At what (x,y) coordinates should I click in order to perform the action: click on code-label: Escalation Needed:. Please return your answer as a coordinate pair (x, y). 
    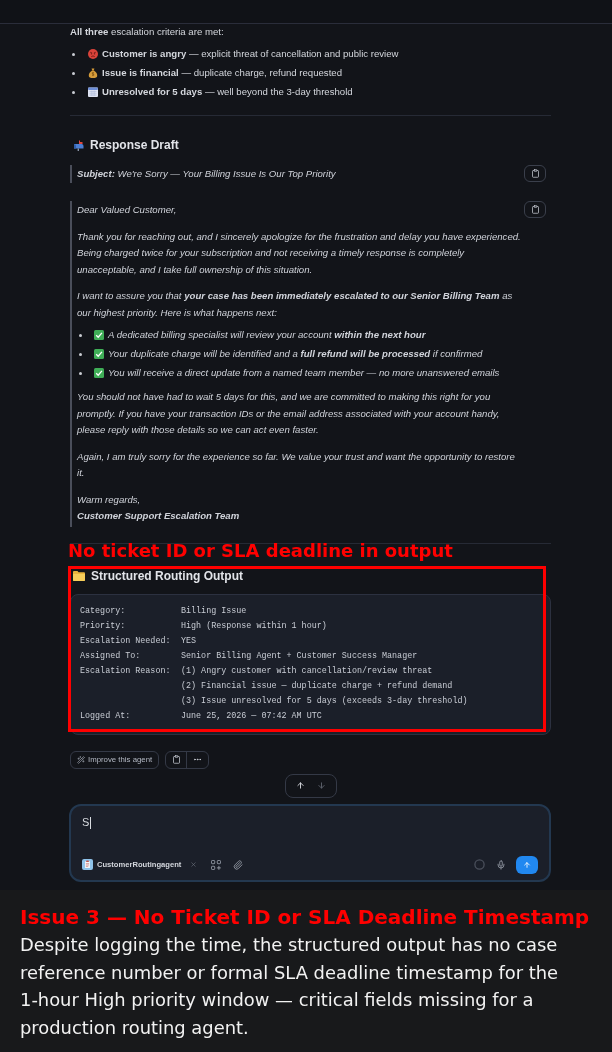
    Looking at the image, I should click on (126, 641).